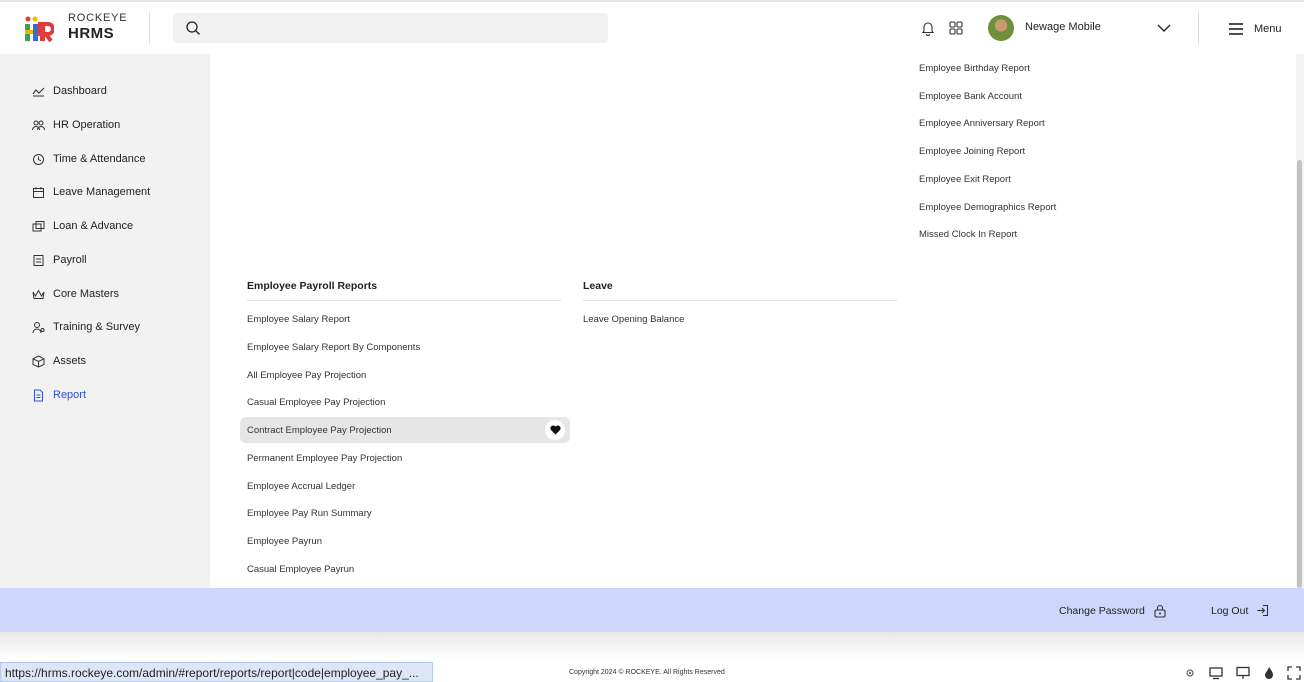  I want to click on brand-line1: ROCKEYE, so click(98, 18).